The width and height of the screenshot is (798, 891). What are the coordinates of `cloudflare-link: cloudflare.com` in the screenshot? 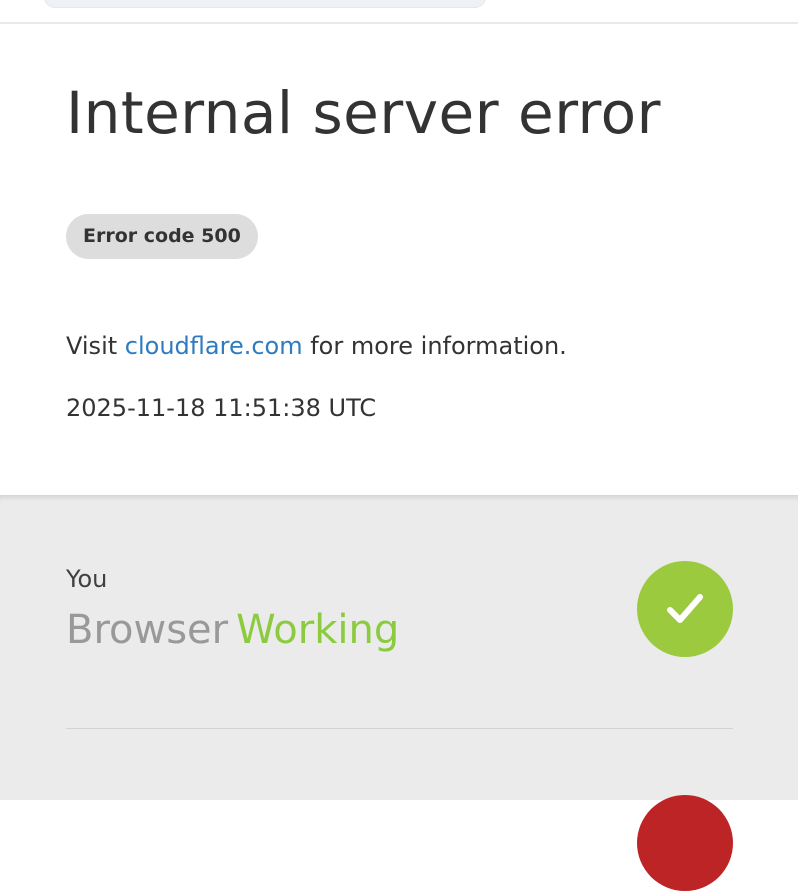 It's located at (214, 346).